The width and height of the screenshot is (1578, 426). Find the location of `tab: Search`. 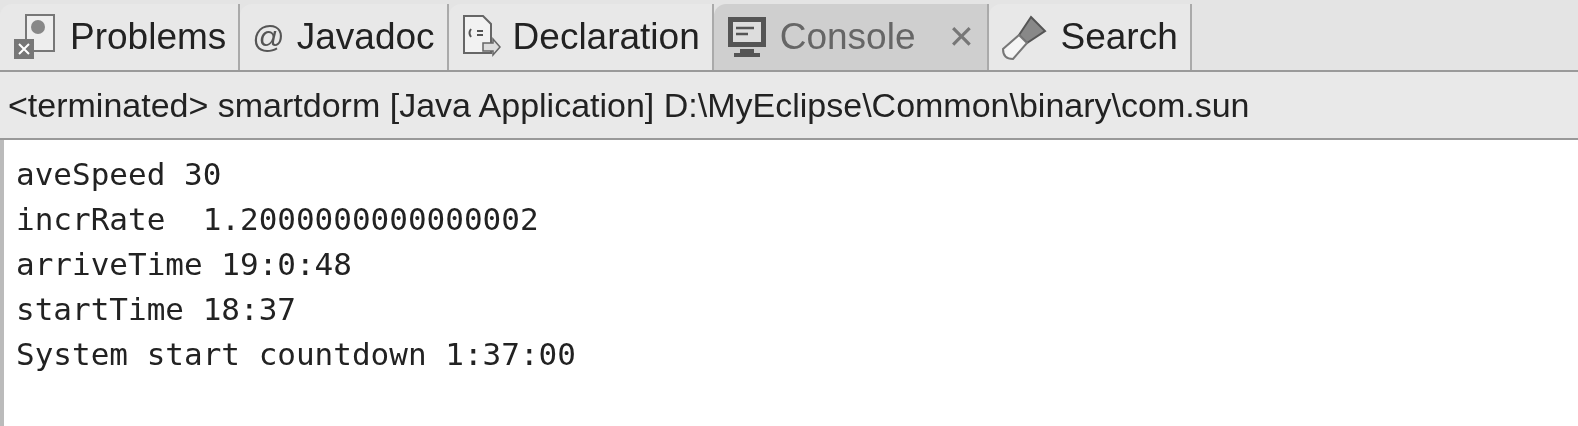

tab: Search is located at coordinates (1090, 37).